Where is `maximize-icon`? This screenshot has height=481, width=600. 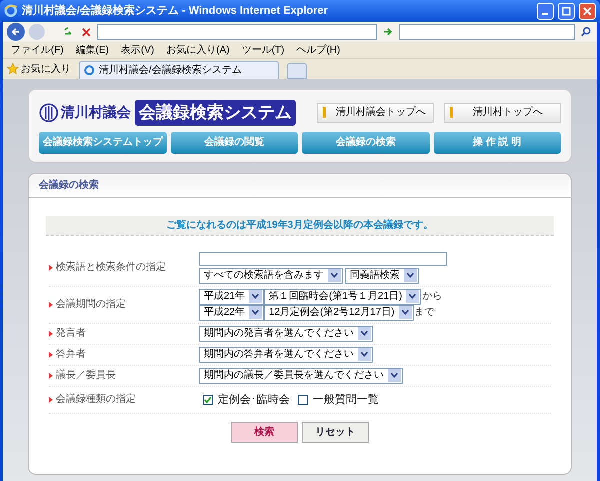
maximize-icon is located at coordinates (566, 11).